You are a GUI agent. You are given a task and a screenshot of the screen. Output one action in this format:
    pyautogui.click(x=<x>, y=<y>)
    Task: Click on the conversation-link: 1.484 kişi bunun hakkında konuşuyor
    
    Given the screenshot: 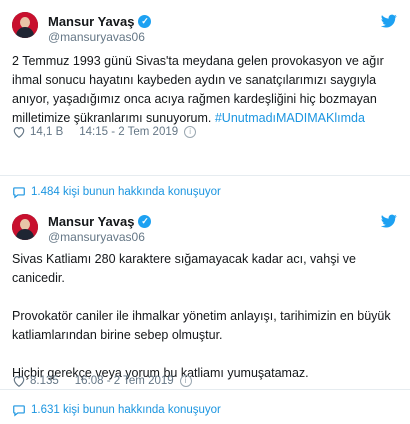 What is the action you would take?
    pyautogui.click(x=116, y=192)
    